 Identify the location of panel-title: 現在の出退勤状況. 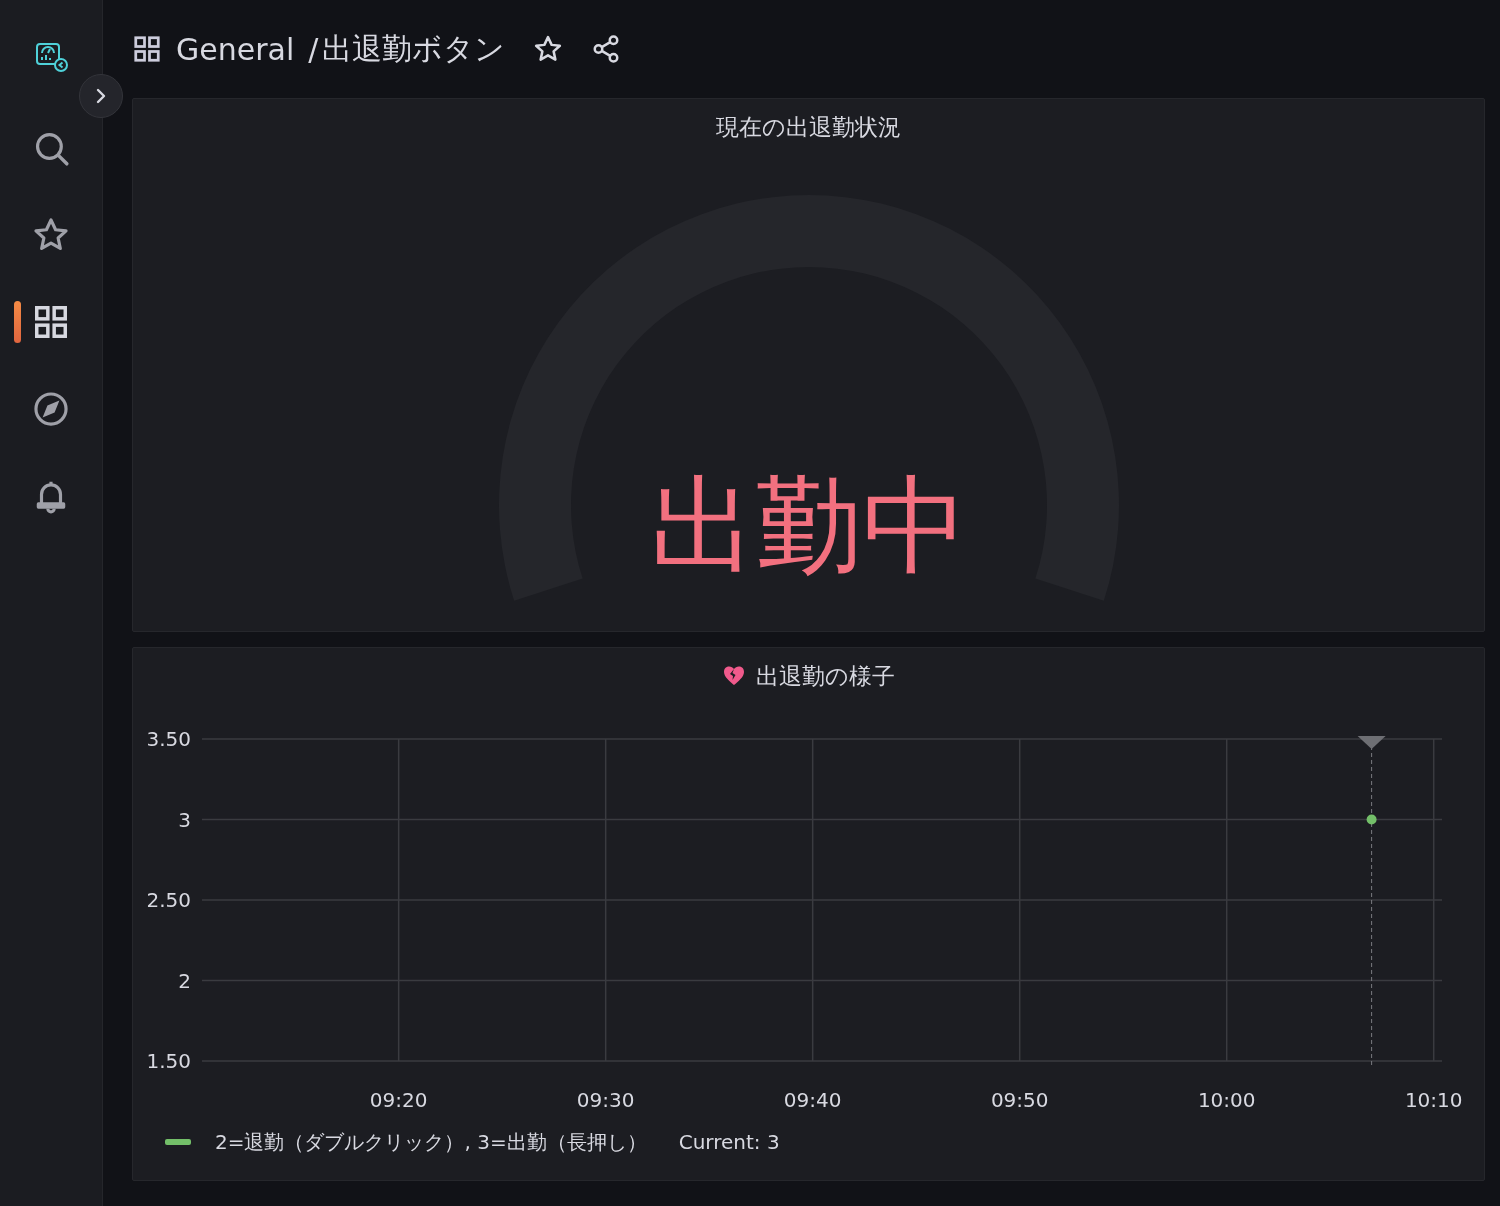
(808, 127).